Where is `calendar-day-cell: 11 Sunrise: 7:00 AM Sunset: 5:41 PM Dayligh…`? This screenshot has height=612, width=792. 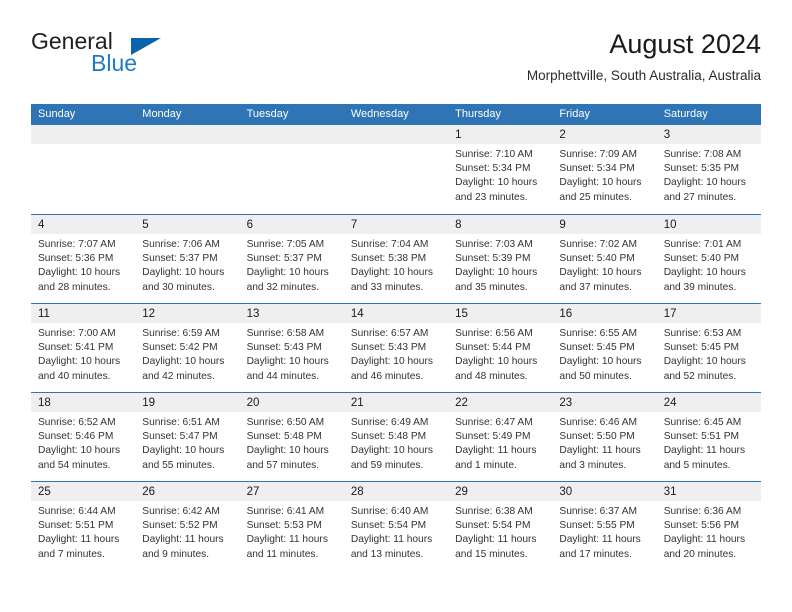 calendar-day-cell: 11 Sunrise: 7:00 AM Sunset: 5:41 PM Dayligh… is located at coordinates (83, 348).